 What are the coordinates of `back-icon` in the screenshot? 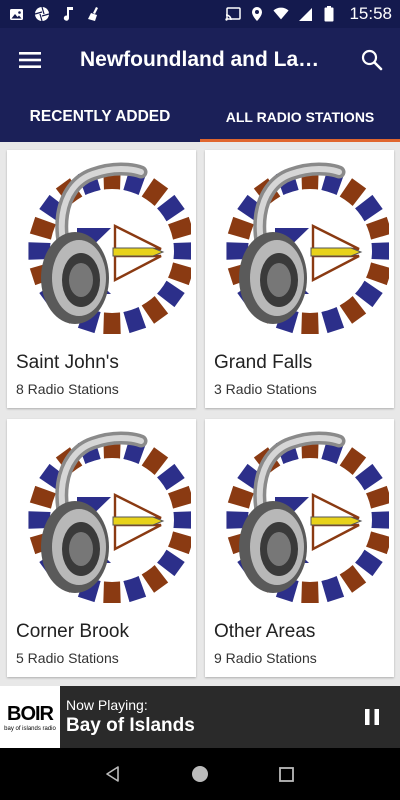 It's located at (113, 774).